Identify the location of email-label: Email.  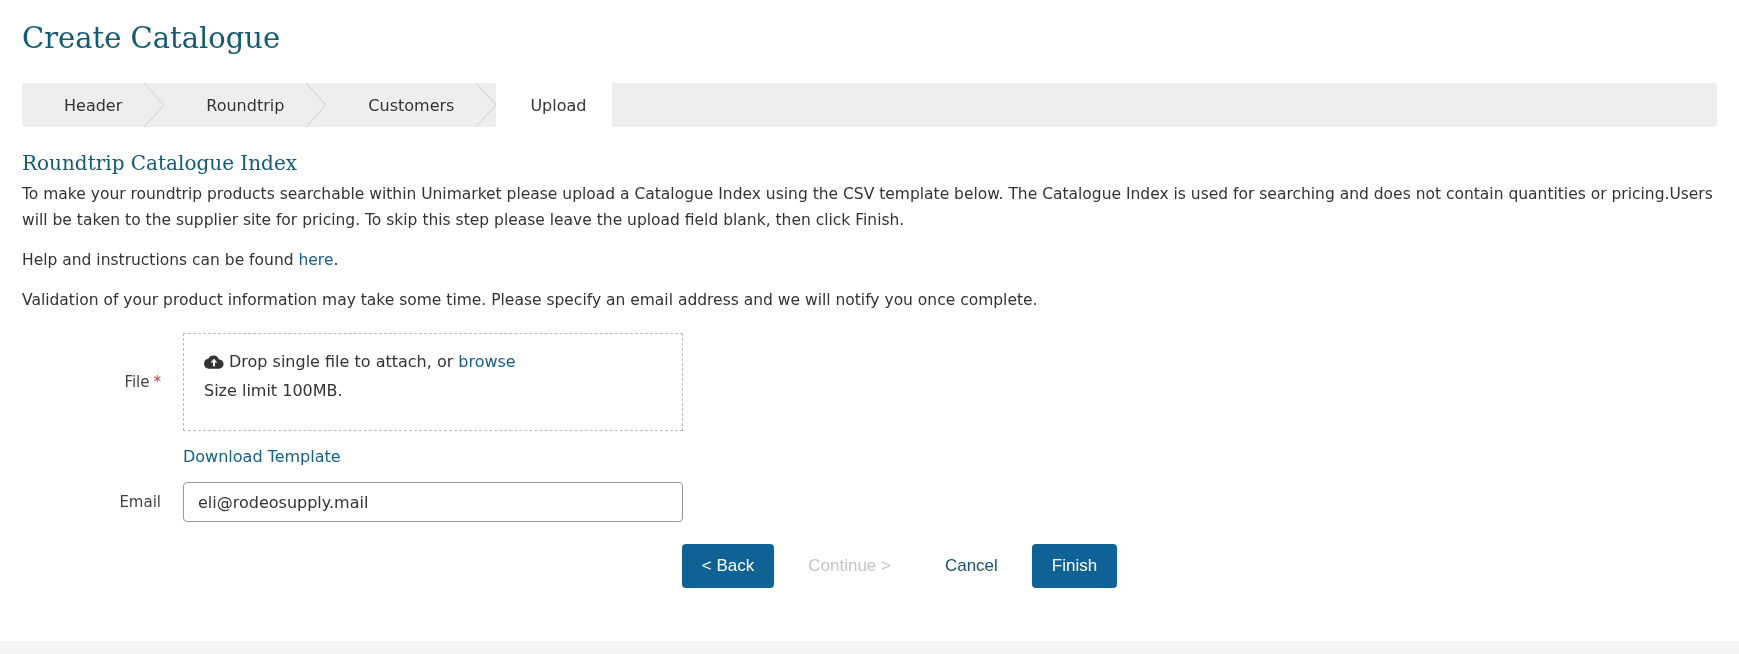
(140, 502).